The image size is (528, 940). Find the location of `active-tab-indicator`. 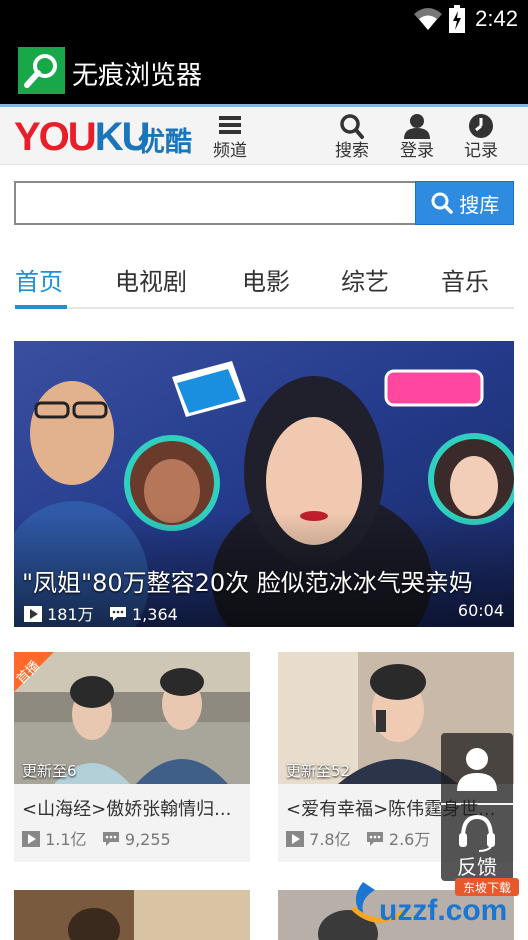

active-tab-indicator is located at coordinates (41, 307).